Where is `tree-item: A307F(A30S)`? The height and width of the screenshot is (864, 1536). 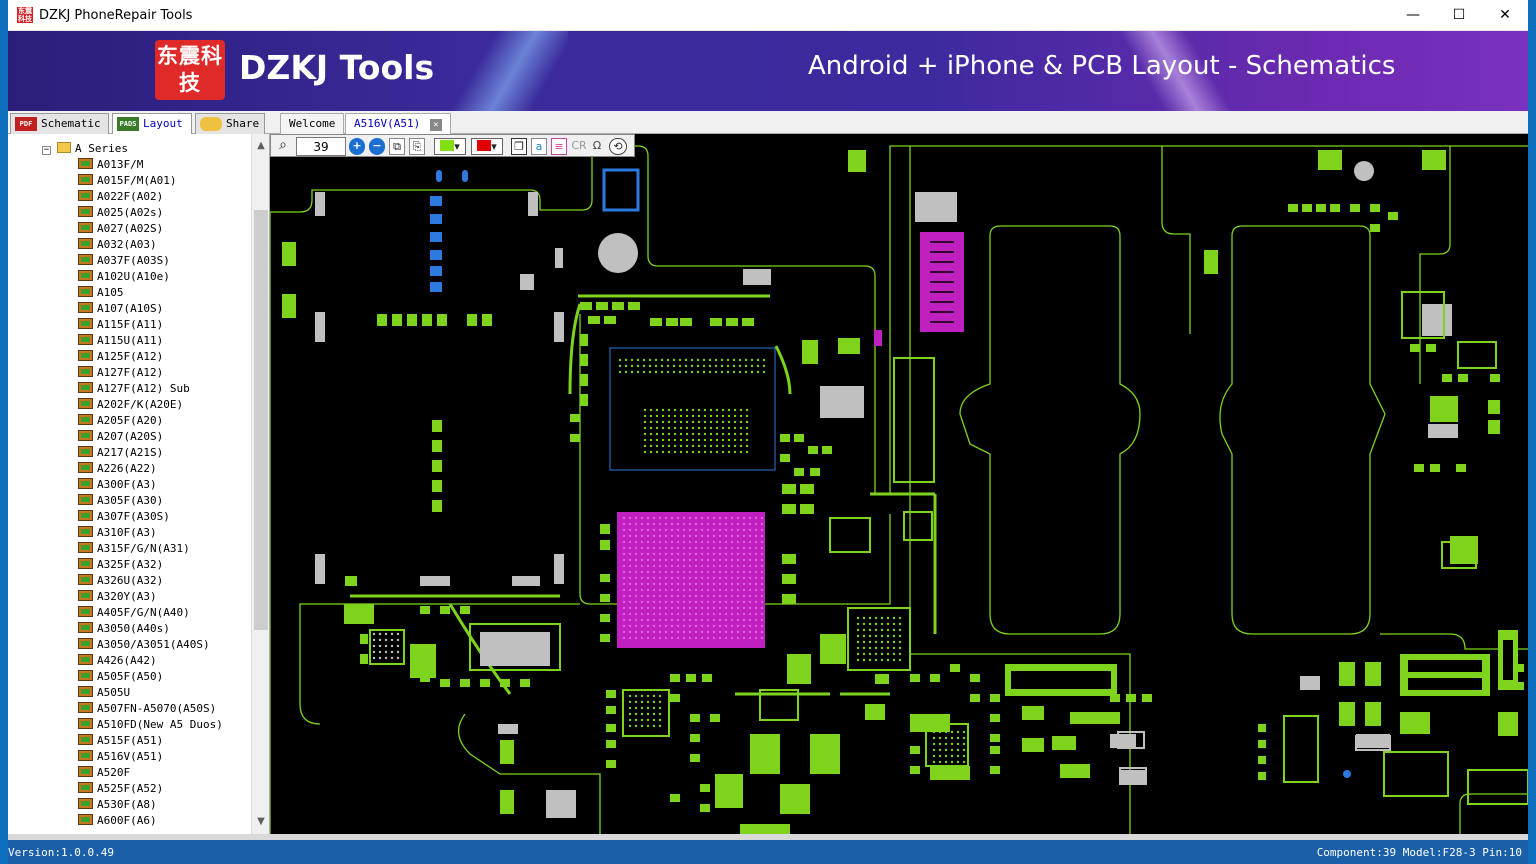 tree-item: A307F(A30S) is located at coordinates (124, 517).